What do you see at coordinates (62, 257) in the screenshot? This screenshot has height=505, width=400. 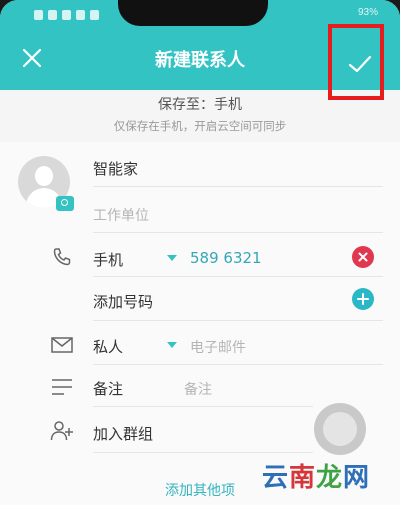 I see `phone-icon` at bounding box center [62, 257].